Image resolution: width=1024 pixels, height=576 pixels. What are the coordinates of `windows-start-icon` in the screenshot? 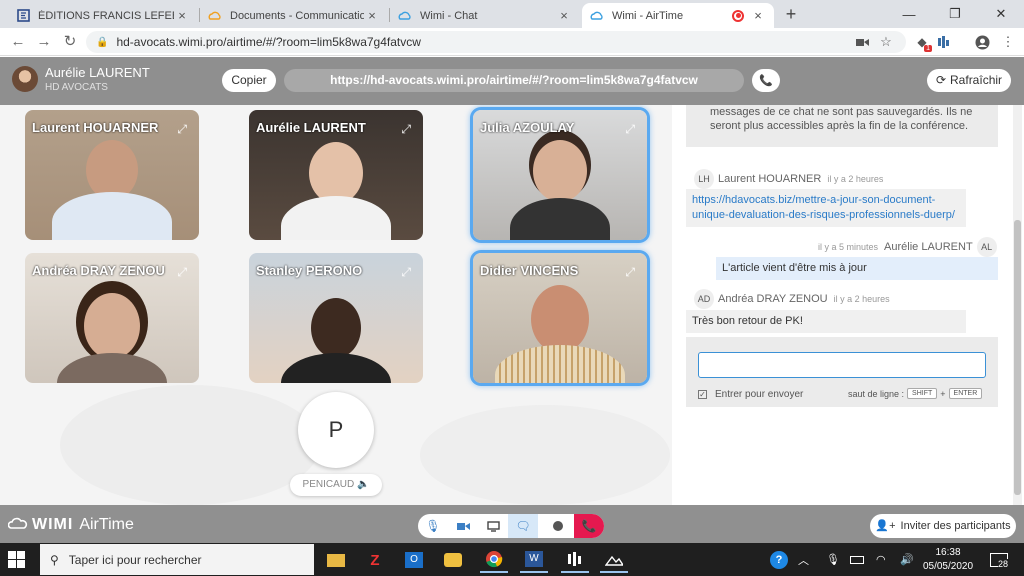 It's located at (16, 559).